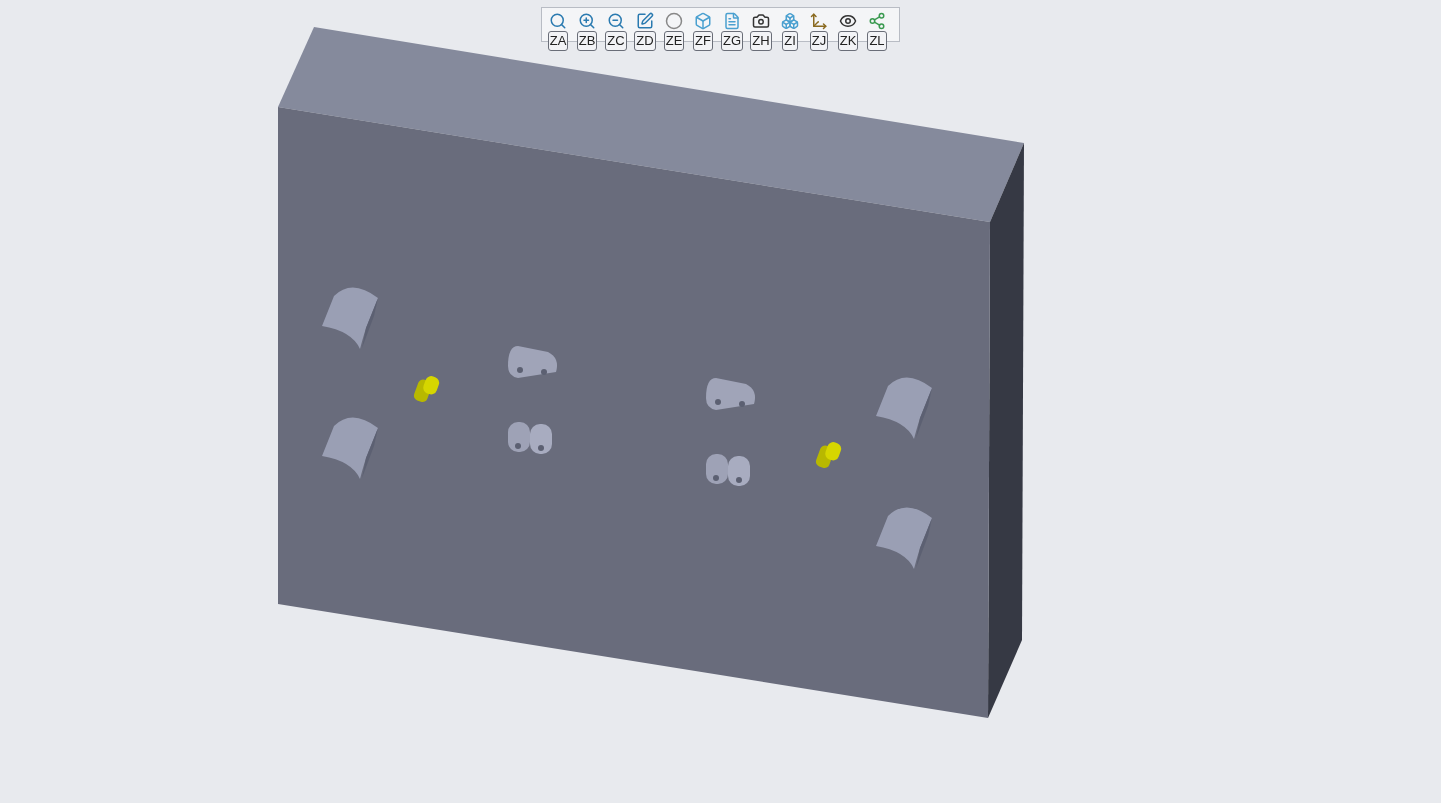  What do you see at coordinates (587, 41) in the screenshot?
I see `keytip-label: ZB` at bounding box center [587, 41].